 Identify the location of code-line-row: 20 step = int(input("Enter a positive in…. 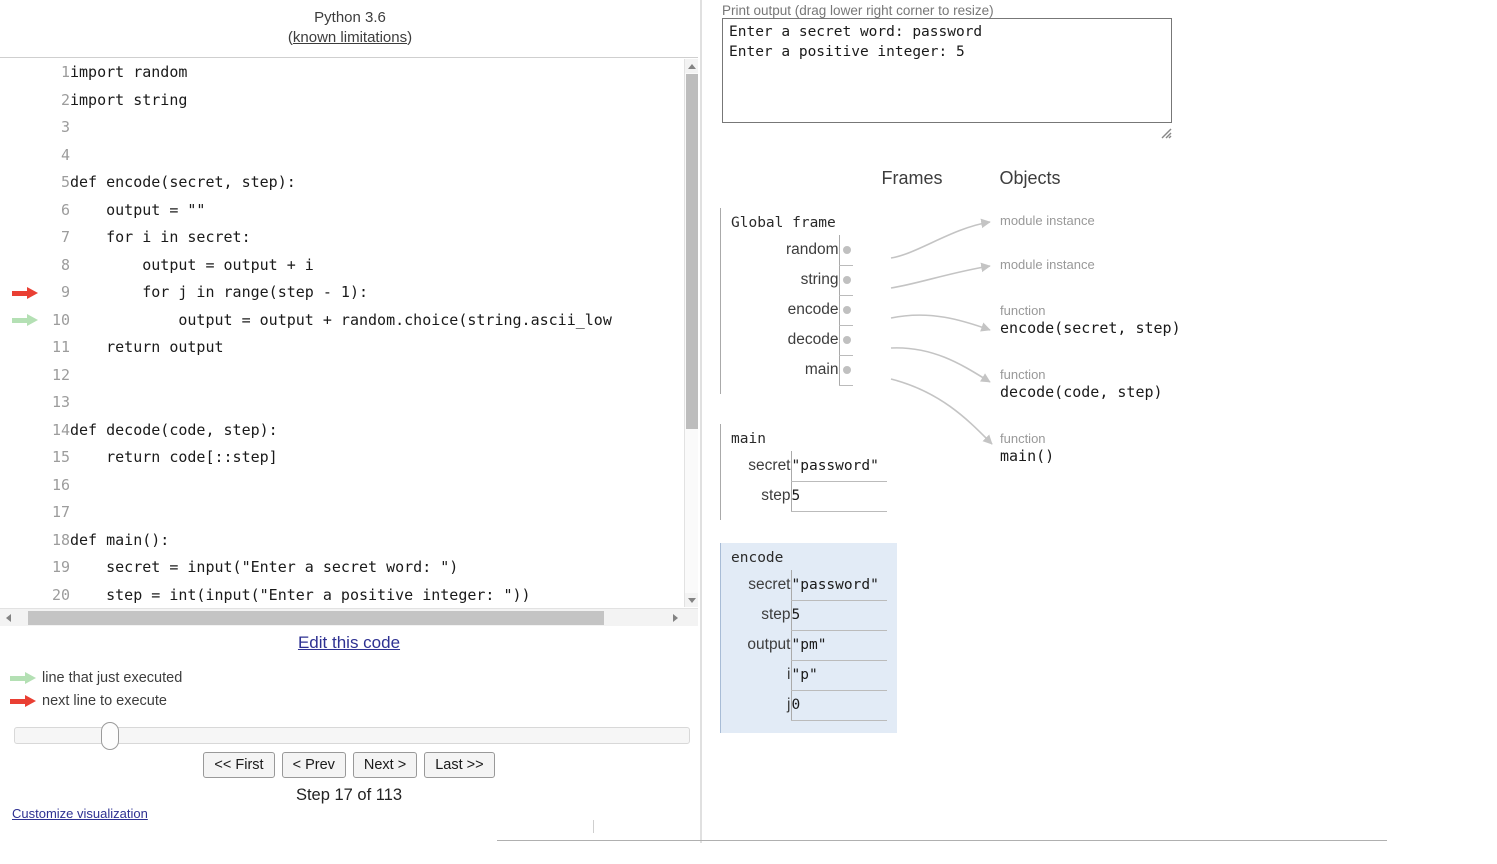
(306, 595).